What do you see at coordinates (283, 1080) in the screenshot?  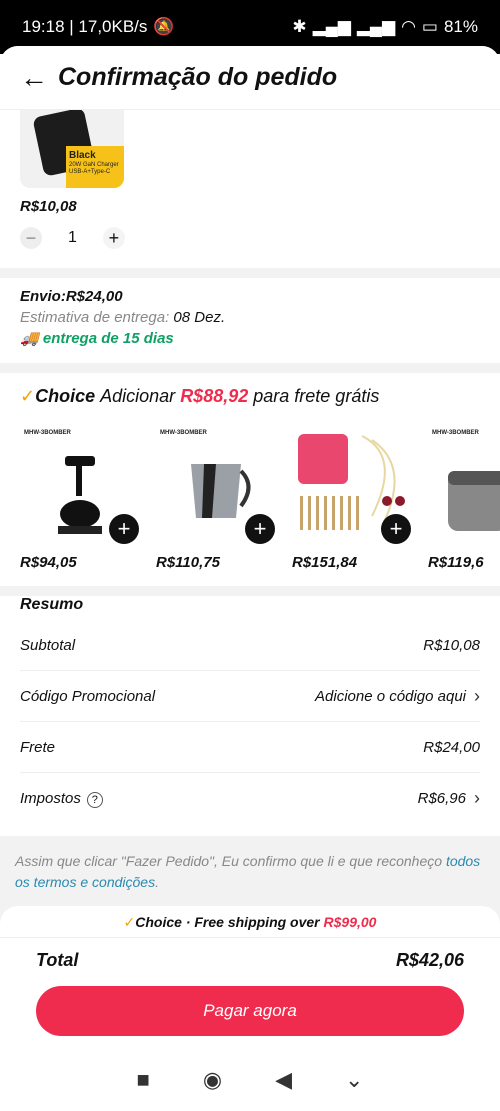 I see `back-triangle-icon: ◀` at bounding box center [283, 1080].